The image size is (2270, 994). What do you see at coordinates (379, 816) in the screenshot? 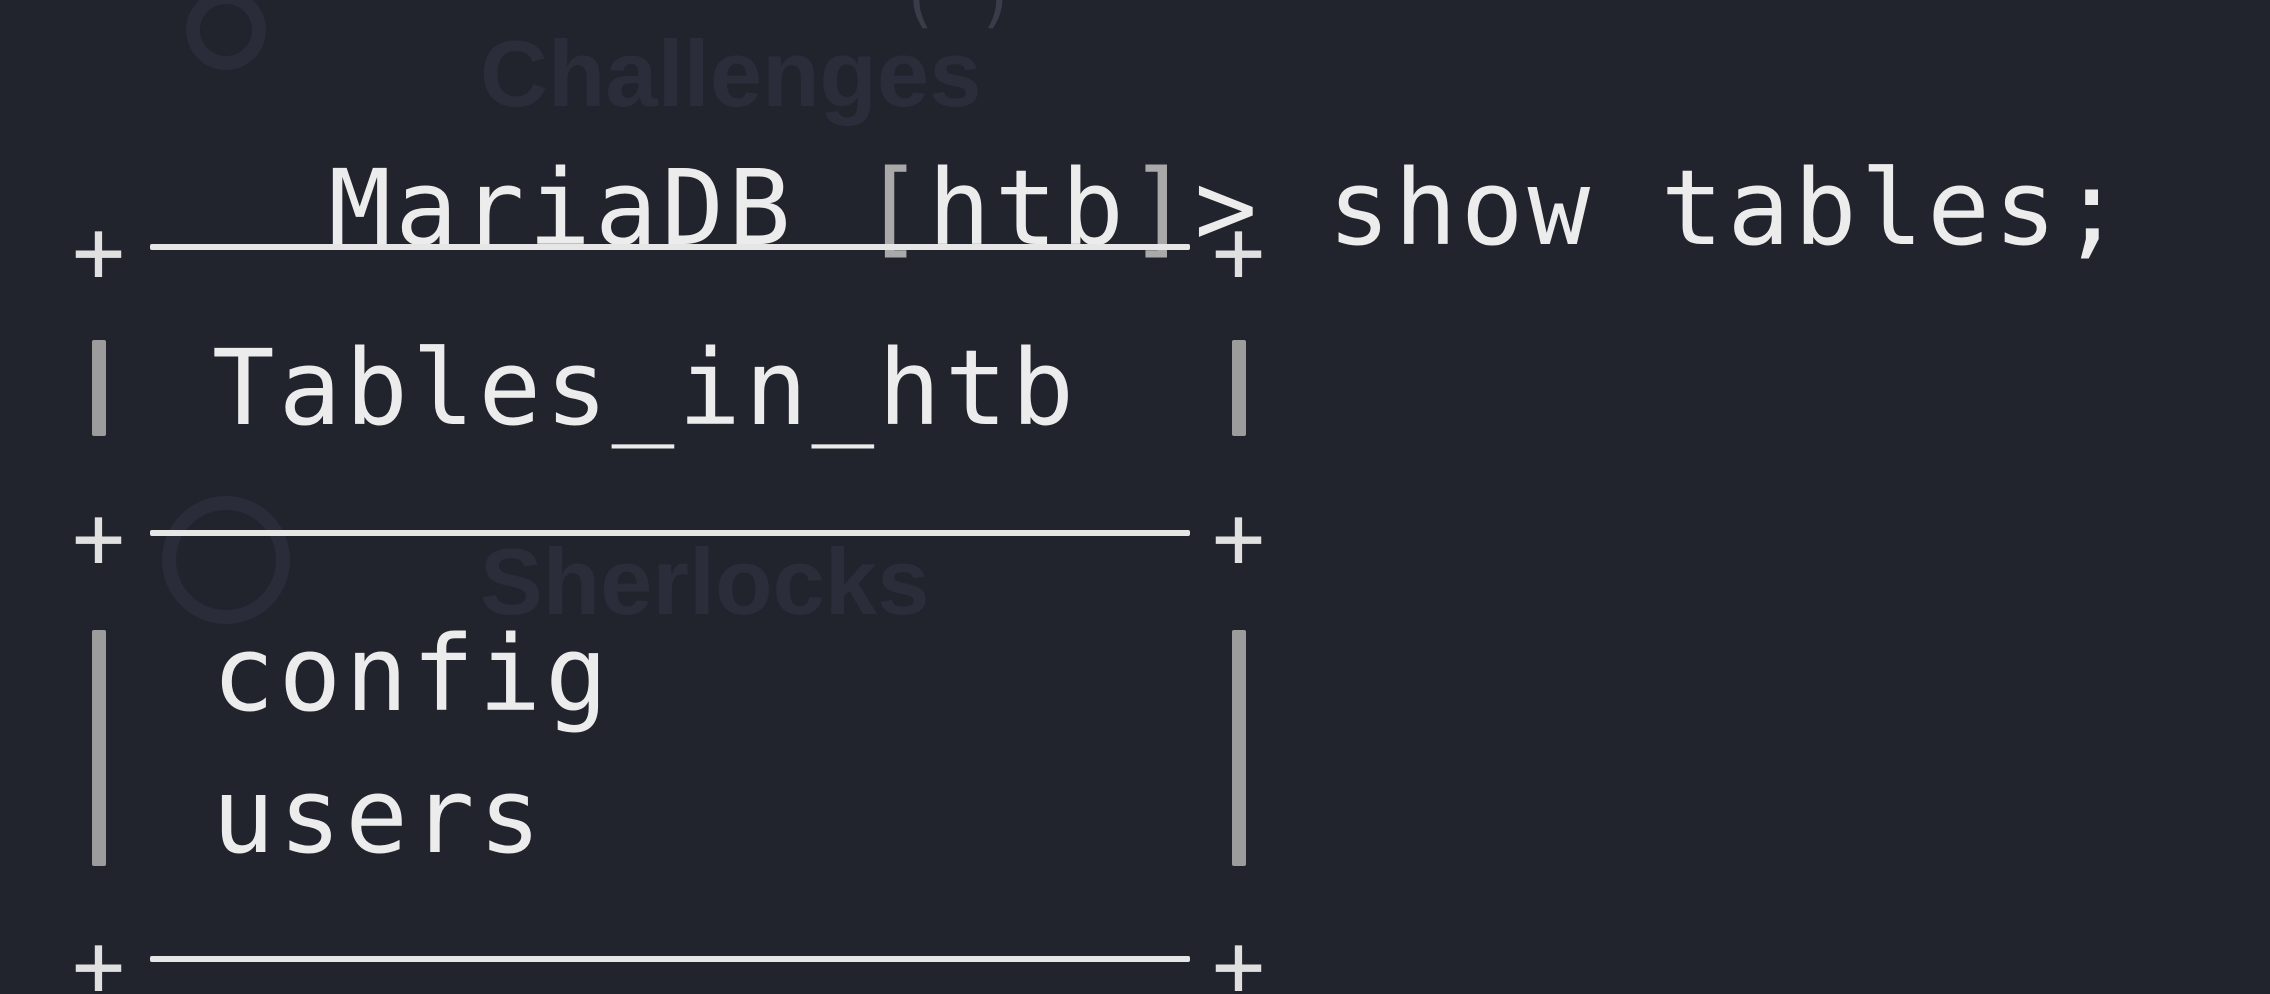
I see `table-row: users` at bounding box center [379, 816].